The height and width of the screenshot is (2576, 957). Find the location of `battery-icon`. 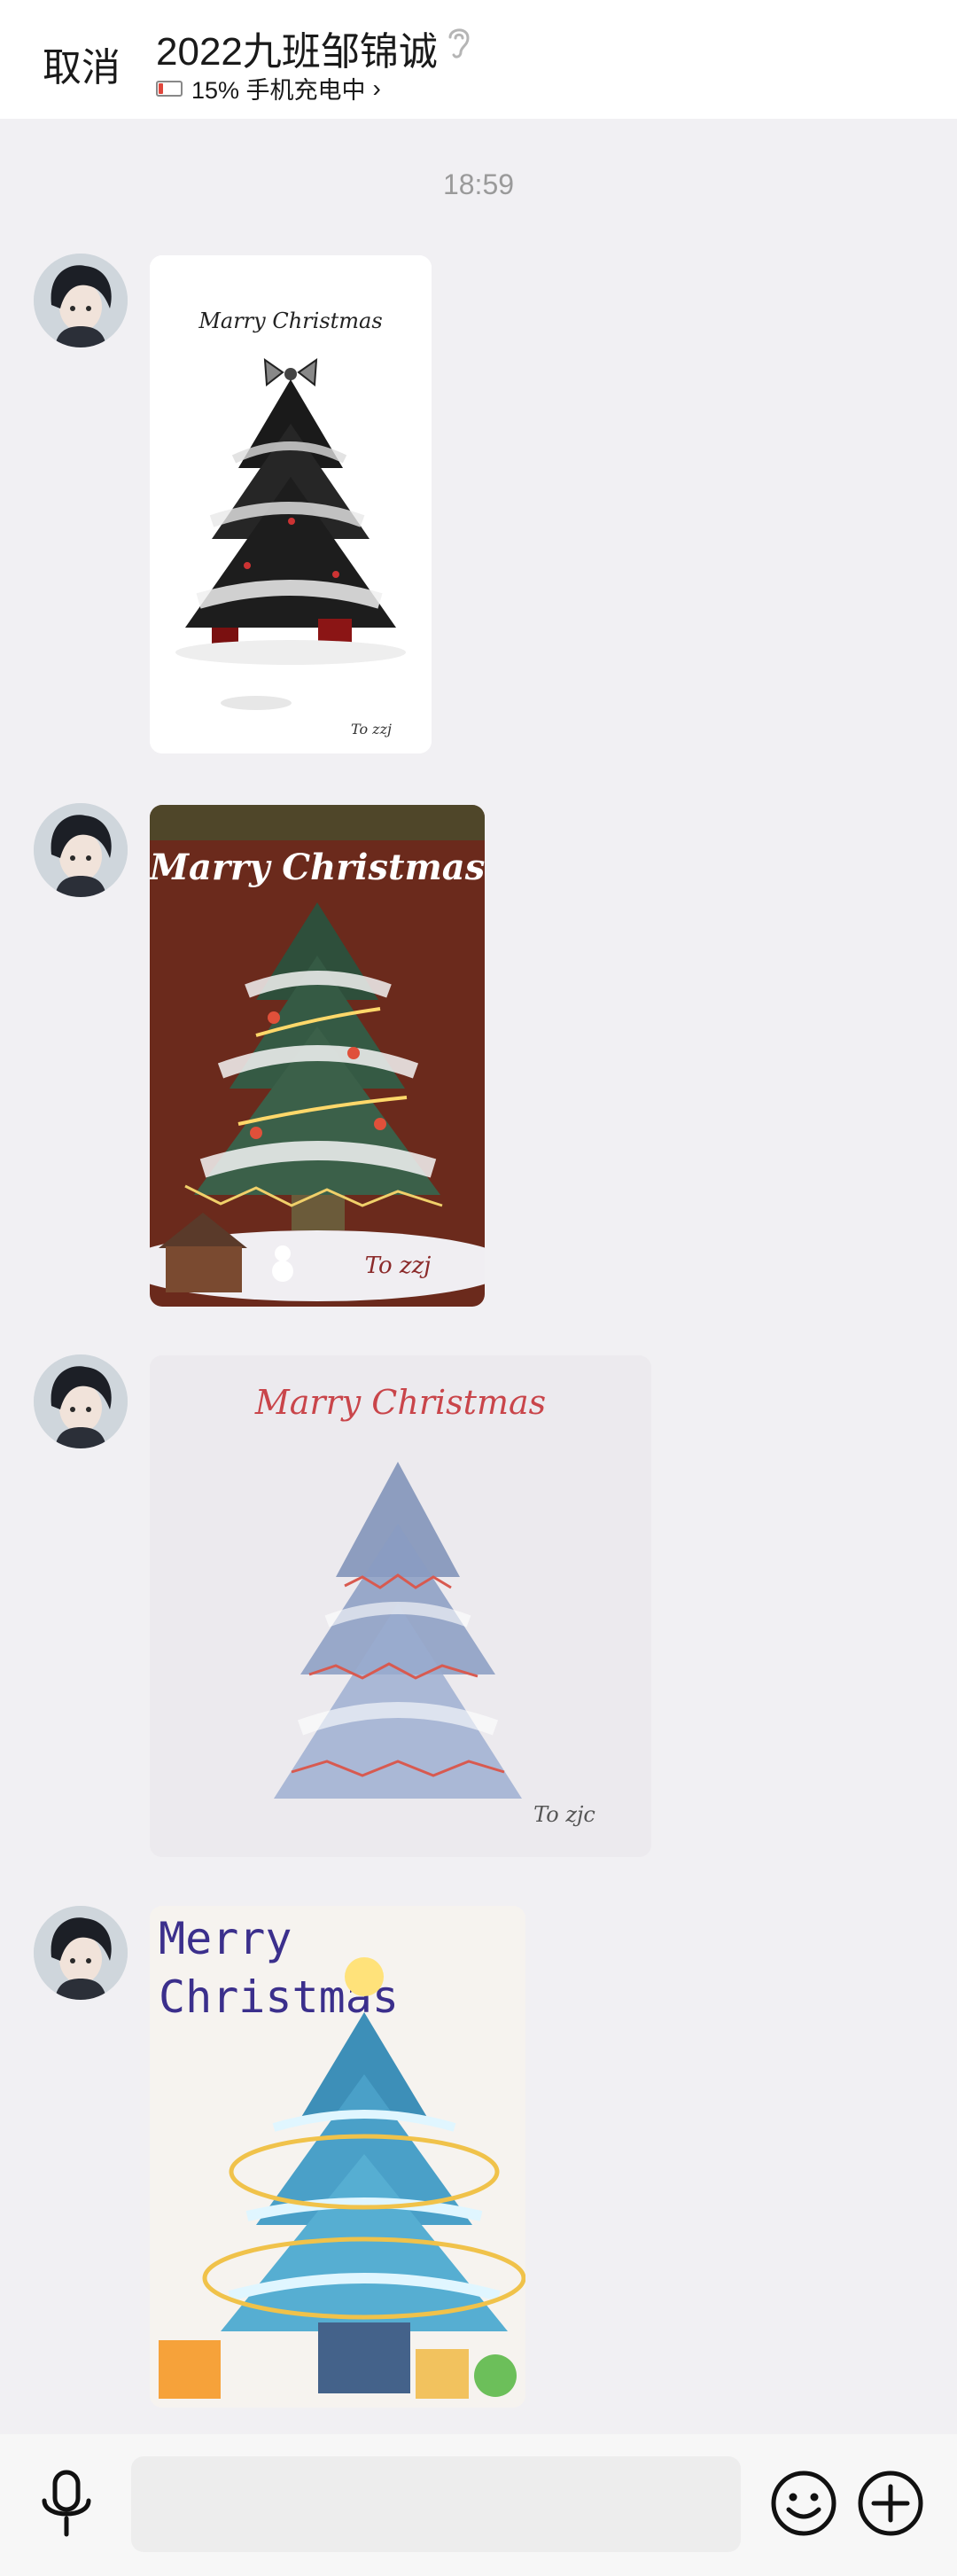

battery-icon is located at coordinates (169, 88).